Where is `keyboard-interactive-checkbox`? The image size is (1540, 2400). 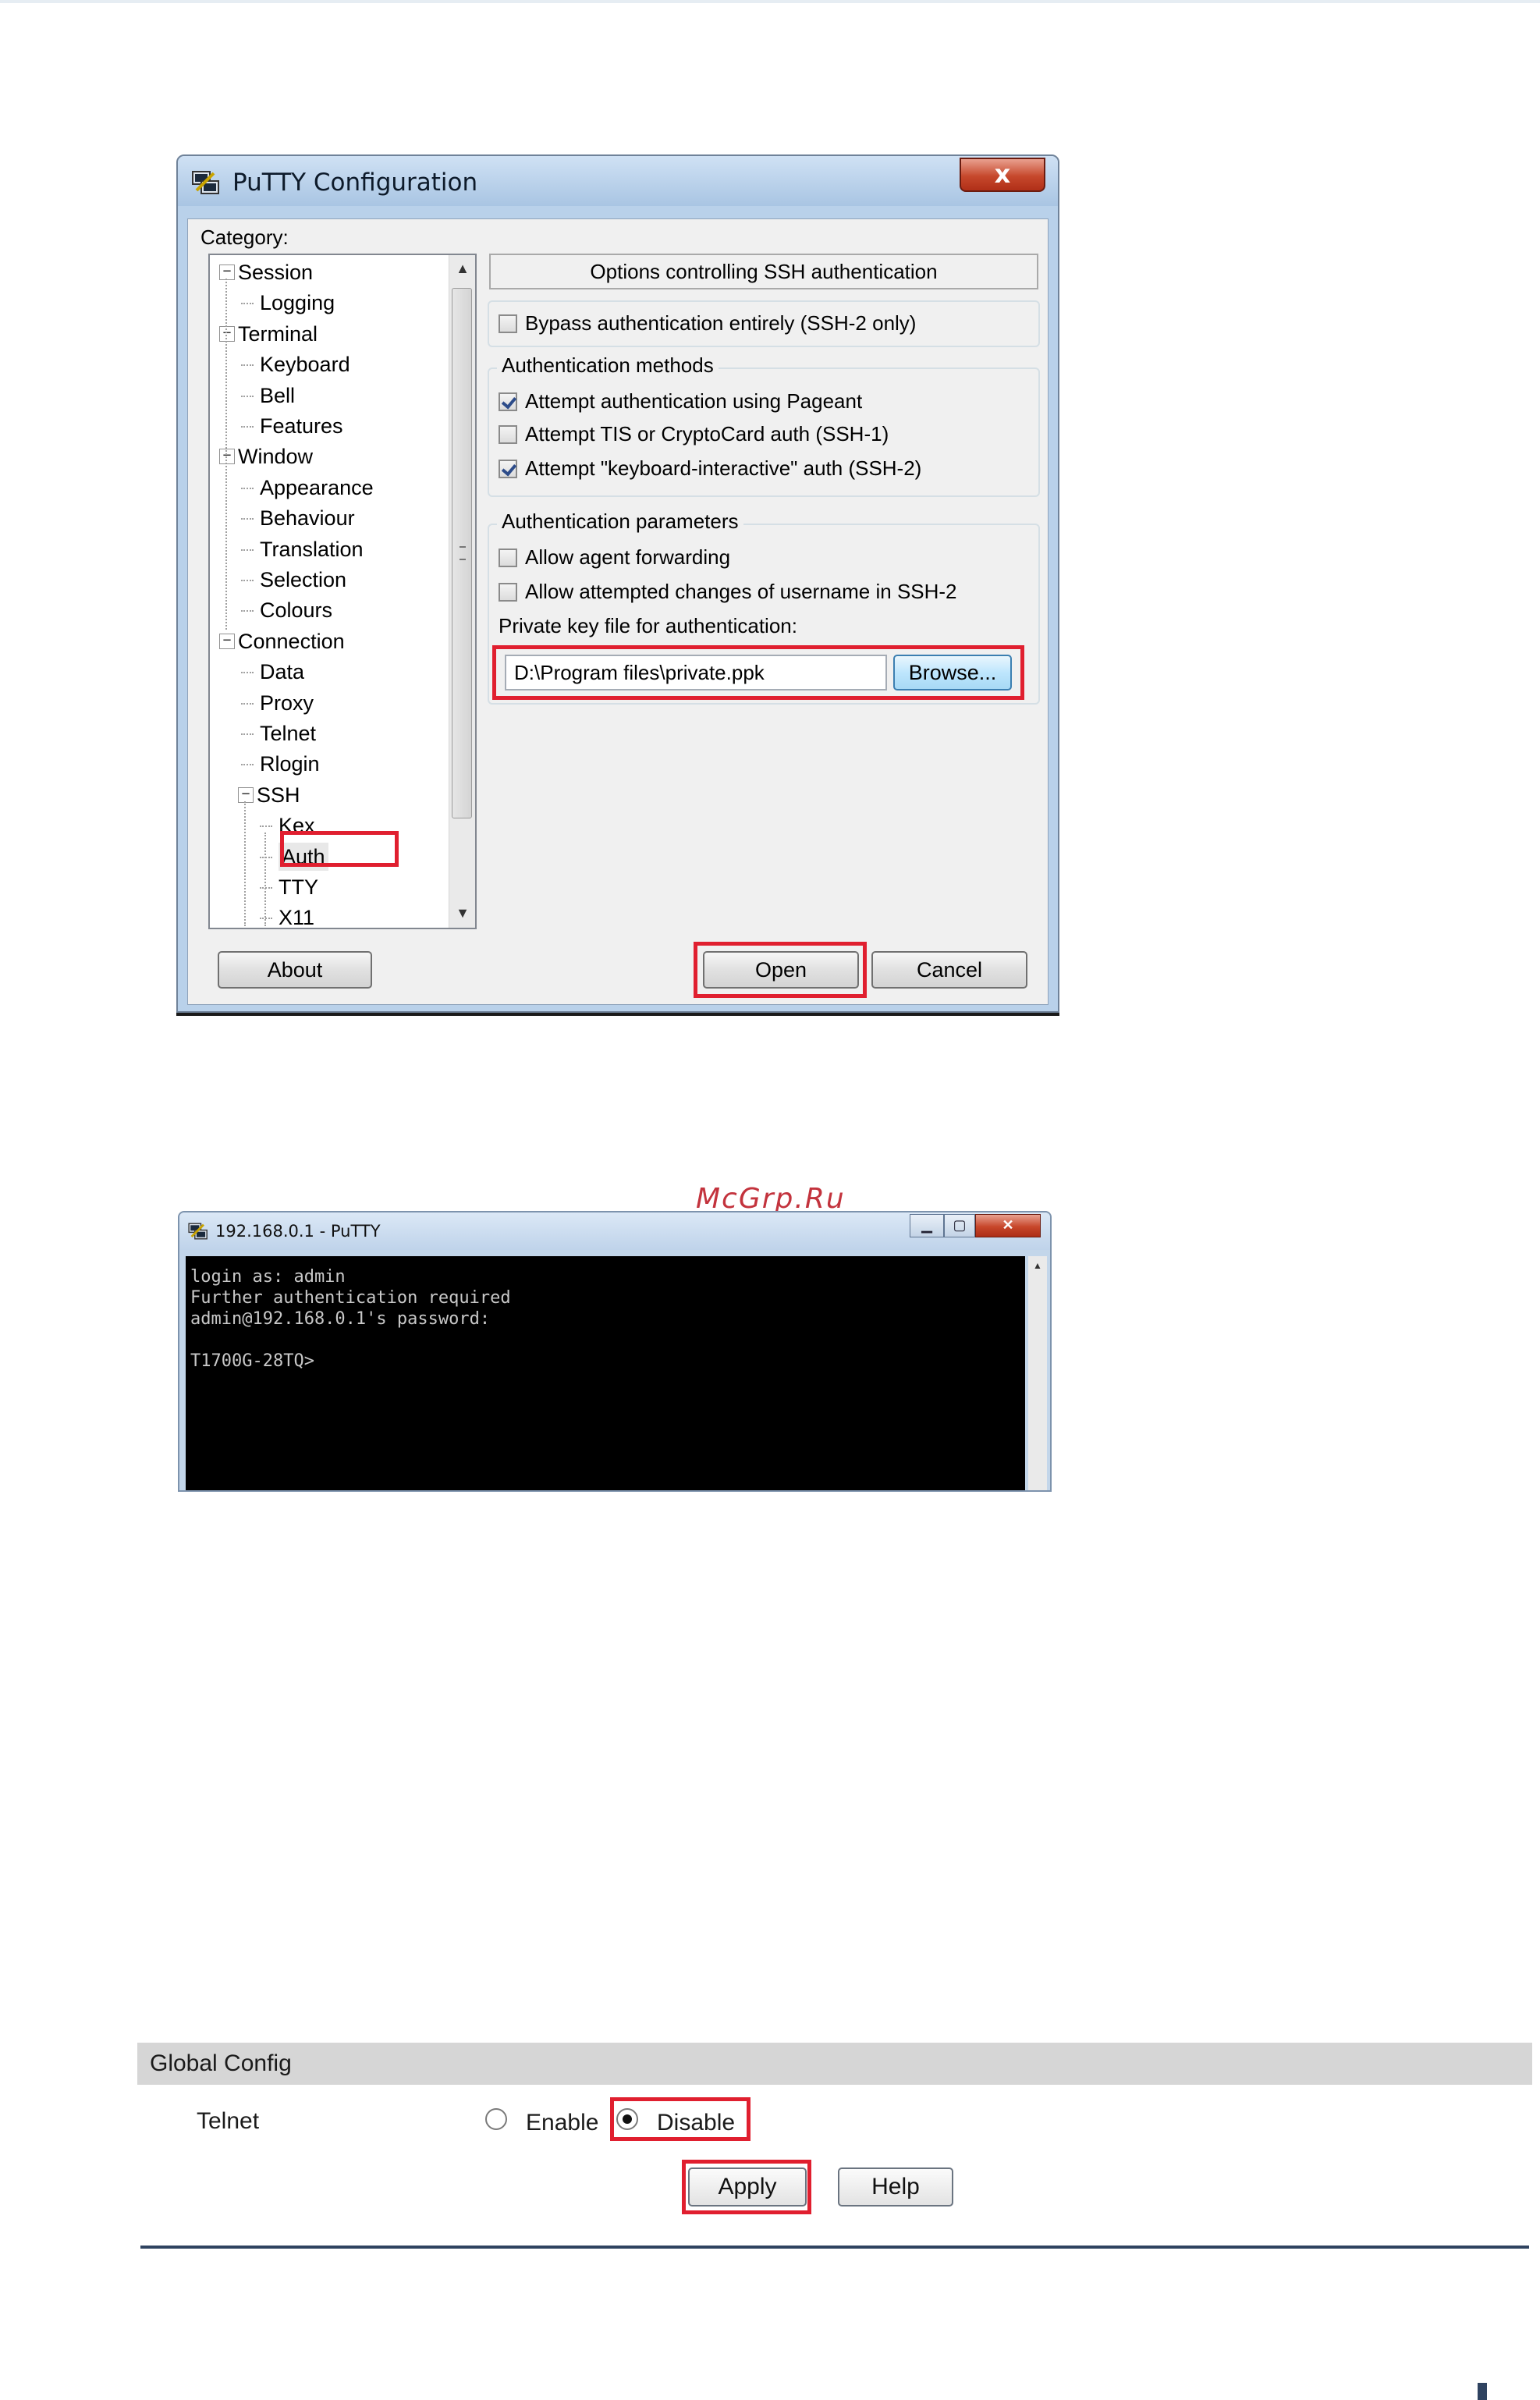
keyboard-interactive-checkbox is located at coordinates (508, 469).